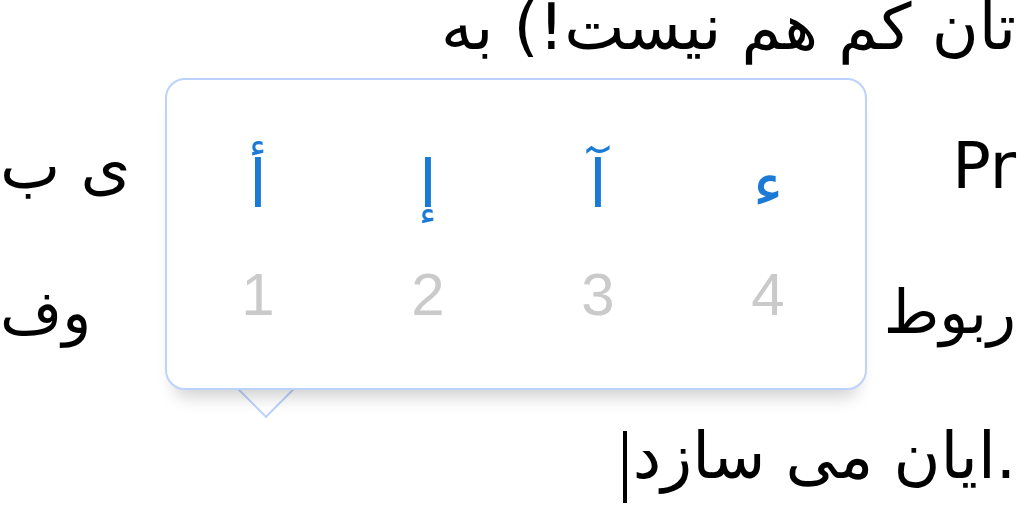  I want to click on accent-option: ء, so click(768, 185).